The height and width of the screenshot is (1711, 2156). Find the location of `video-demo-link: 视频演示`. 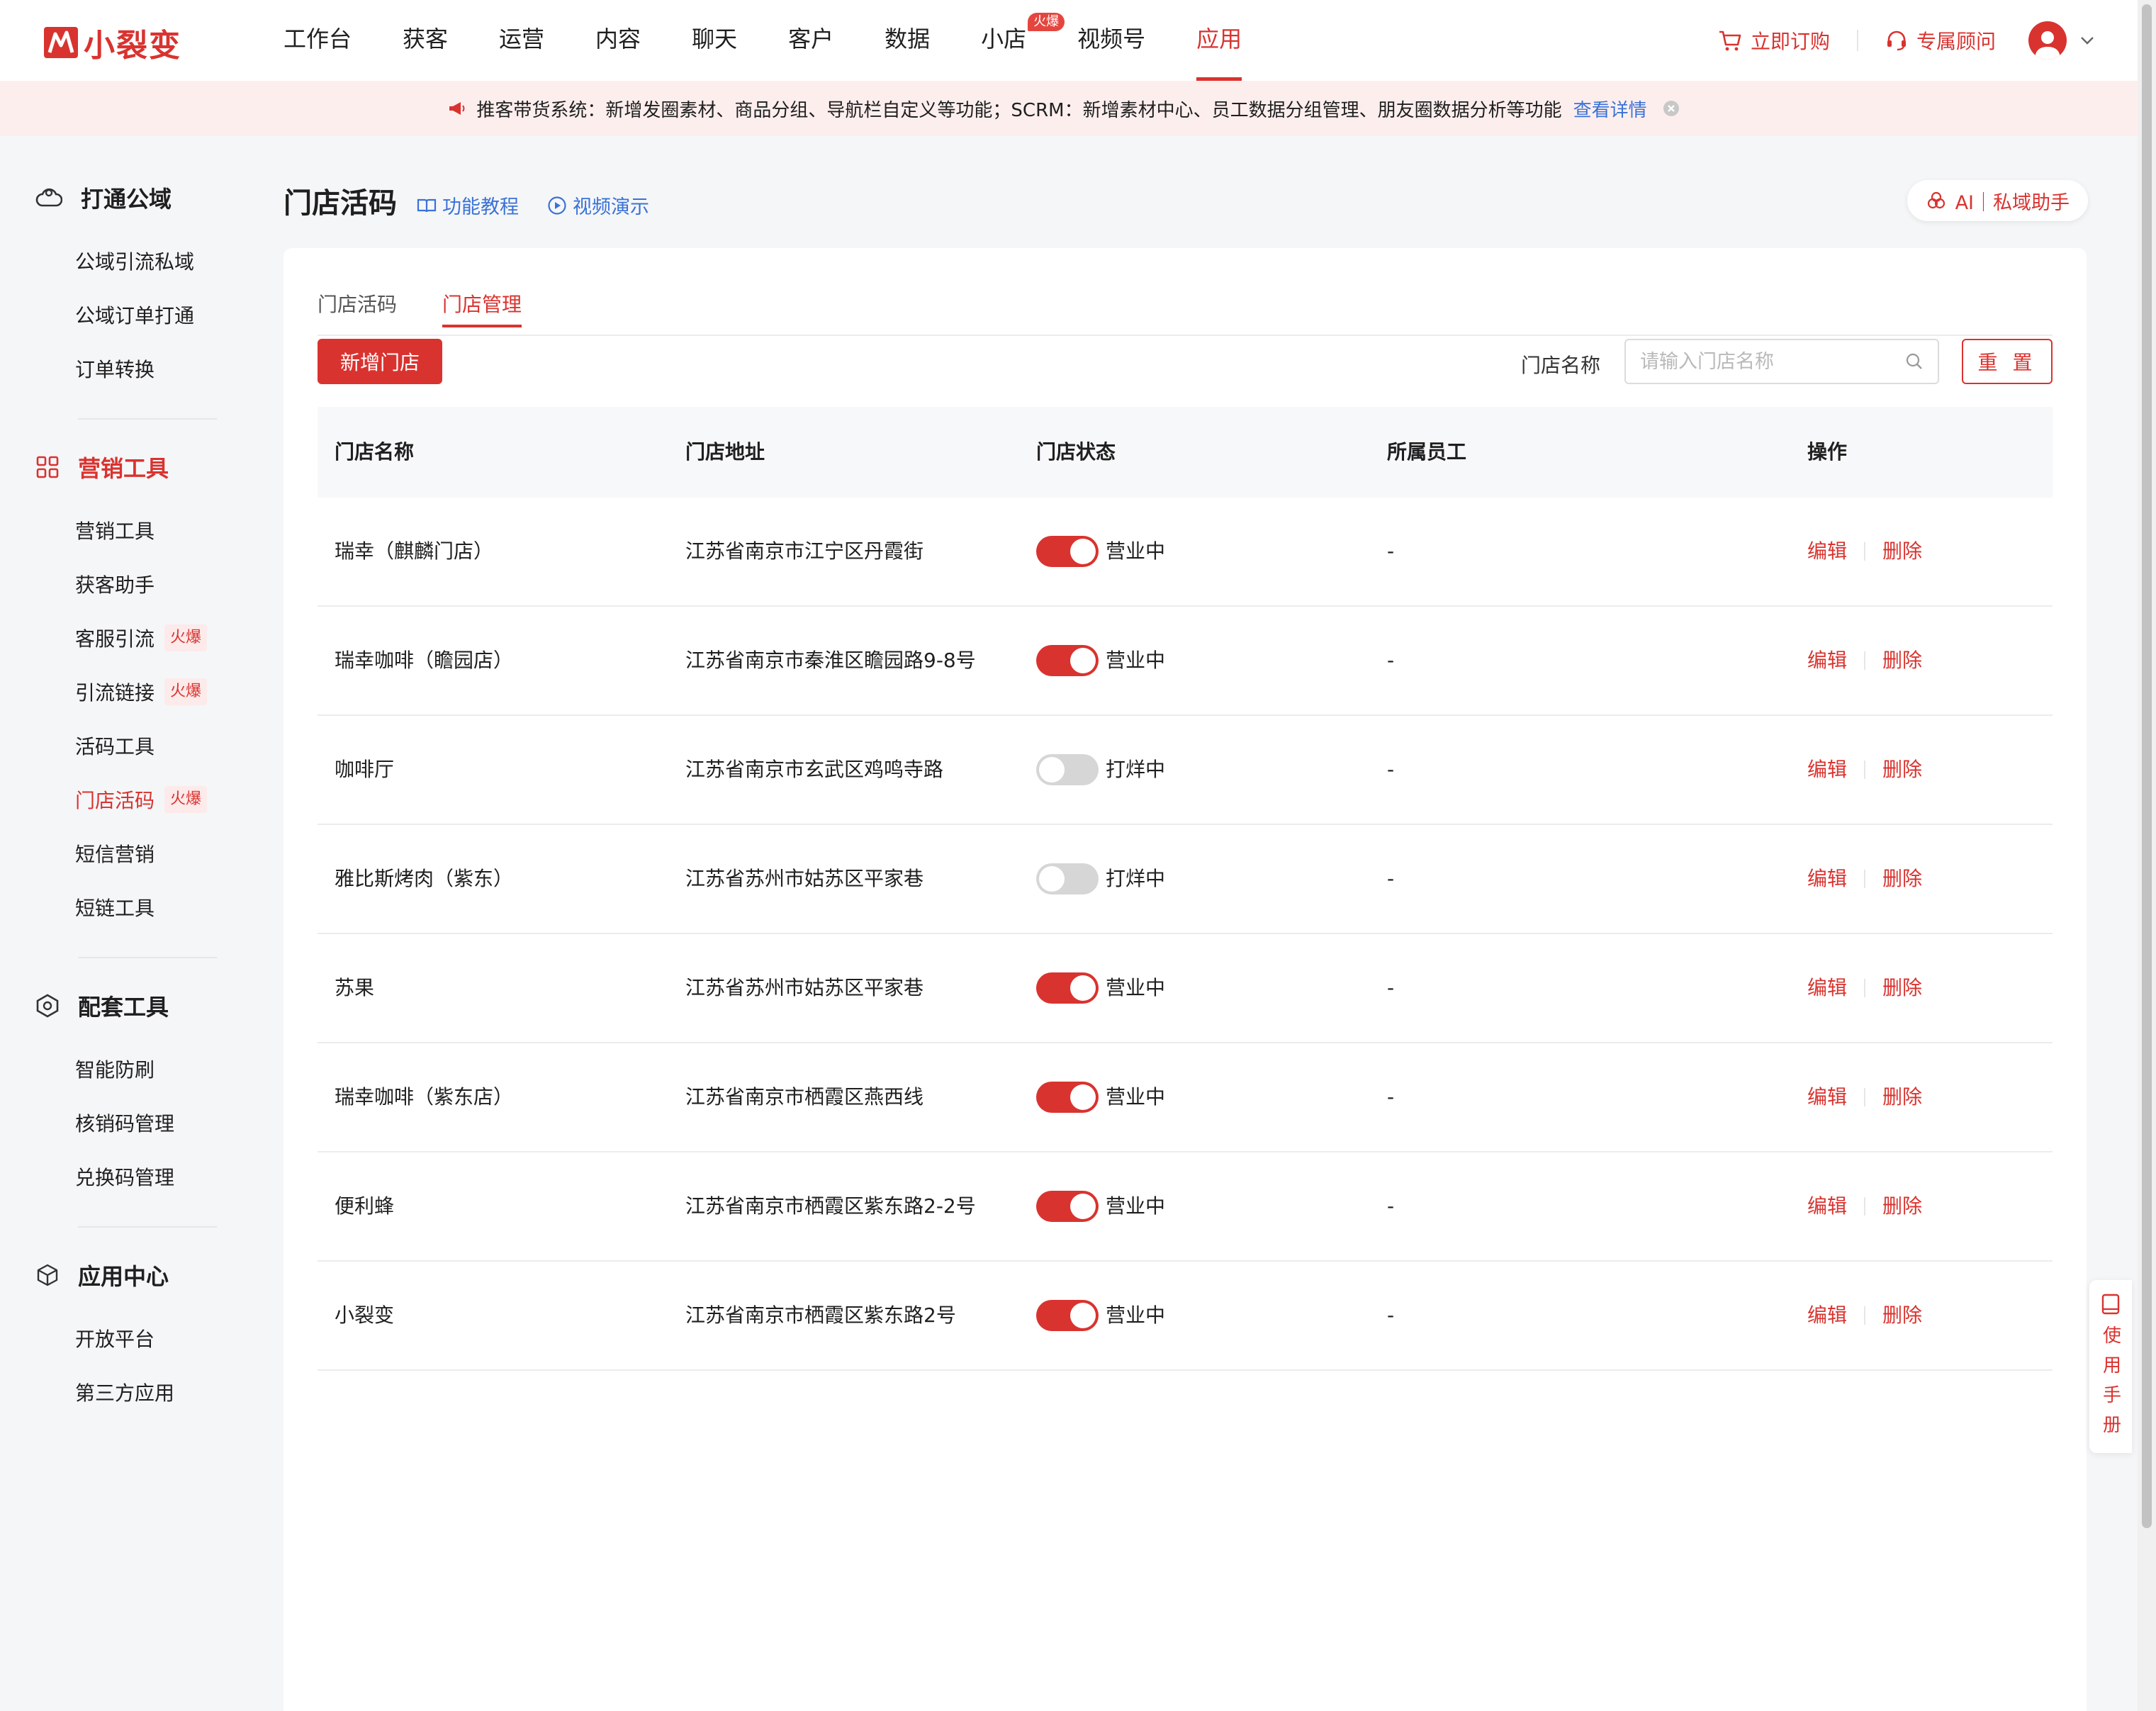

video-demo-link: 视频演示 is located at coordinates (598, 205).